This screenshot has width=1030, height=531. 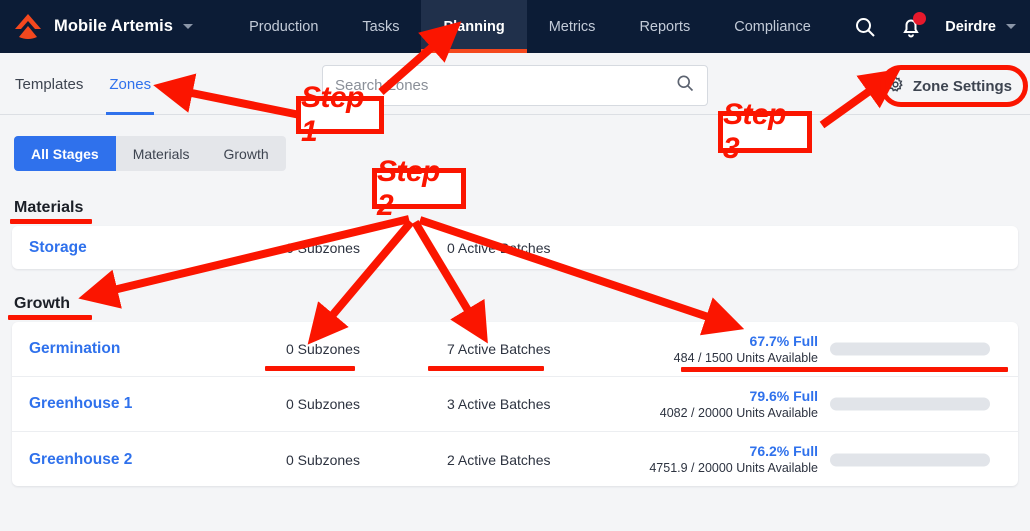 What do you see at coordinates (962, 86) in the screenshot?
I see `zone-settings-label: Zone Settings` at bounding box center [962, 86].